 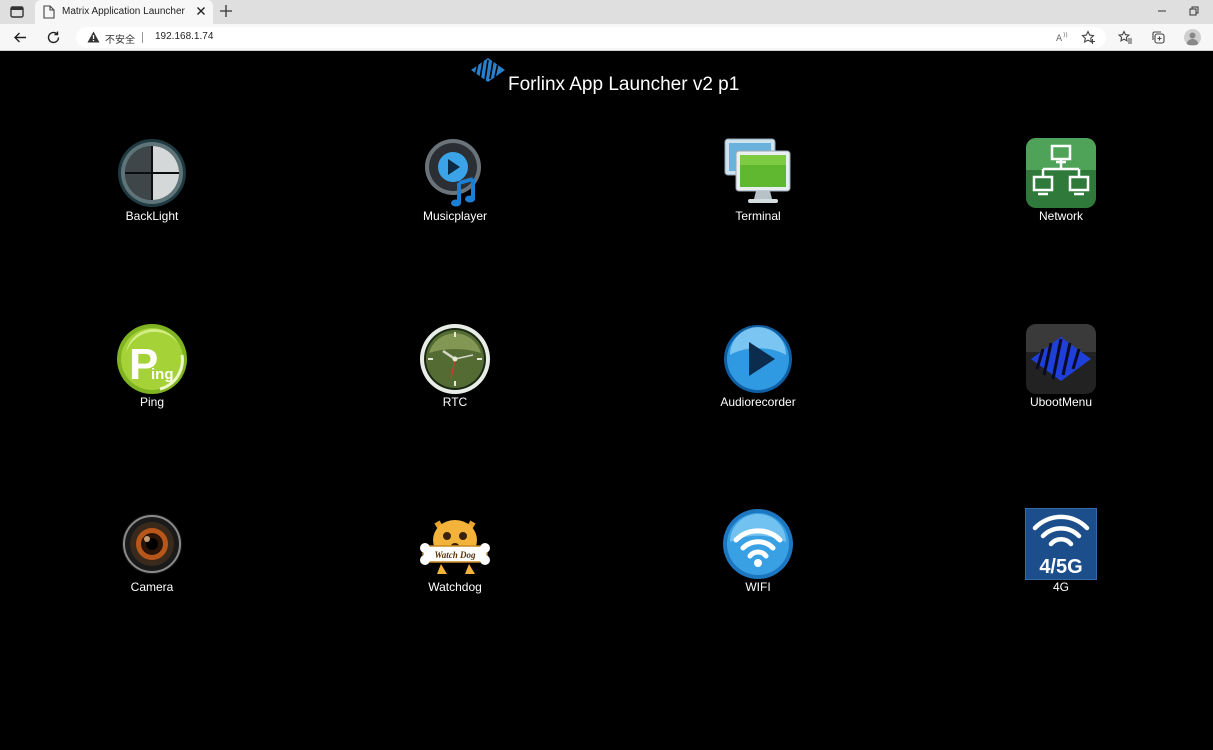 What do you see at coordinates (226, 11) in the screenshot?
I see `new-tab-icon` at bounding box center [226, 11].